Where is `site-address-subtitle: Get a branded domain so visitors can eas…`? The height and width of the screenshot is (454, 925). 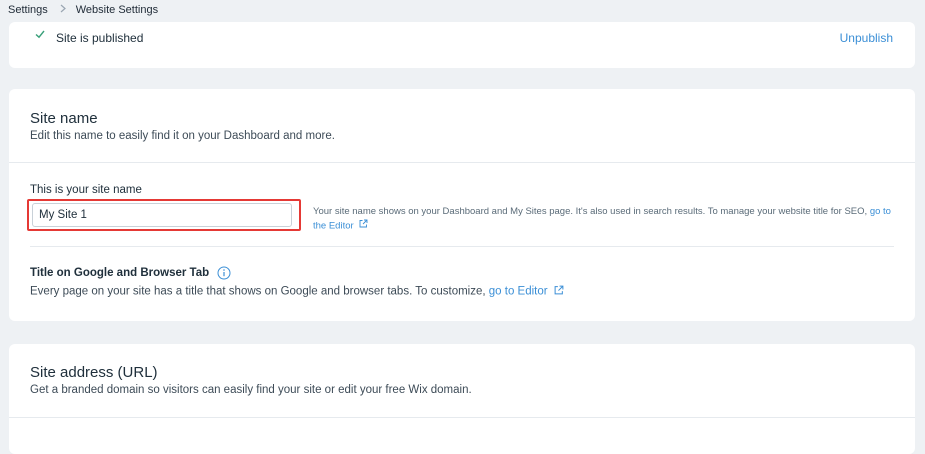
site-address-subtitle: Get a branded domain so visitors can eas… is located at coordinates (251, 390).